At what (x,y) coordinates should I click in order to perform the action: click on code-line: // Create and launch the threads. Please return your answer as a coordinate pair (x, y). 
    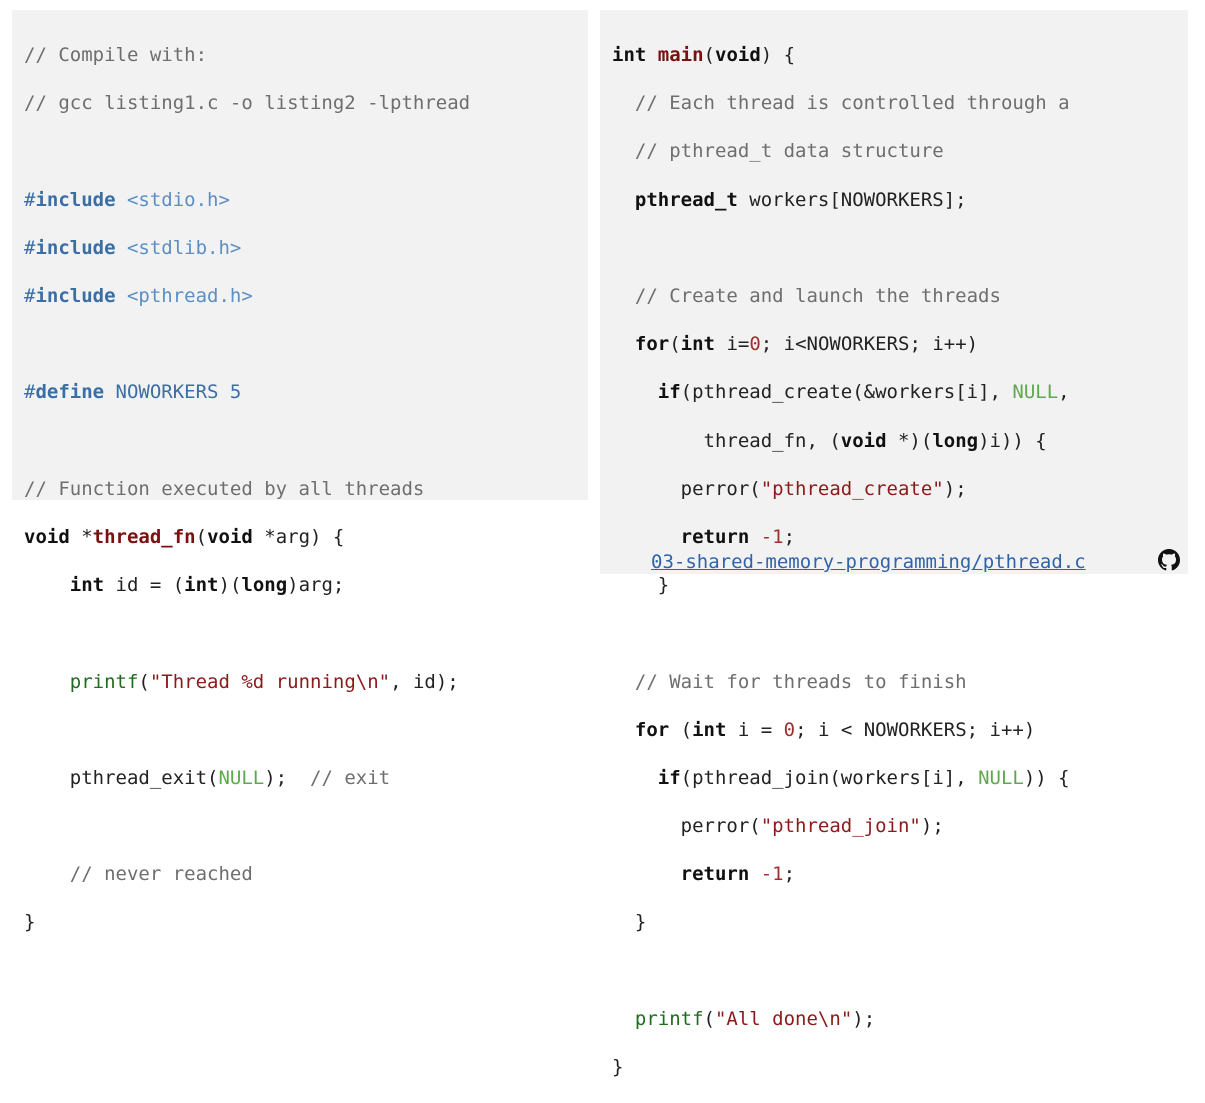
    Looking at the image, I should click on (900, 296).